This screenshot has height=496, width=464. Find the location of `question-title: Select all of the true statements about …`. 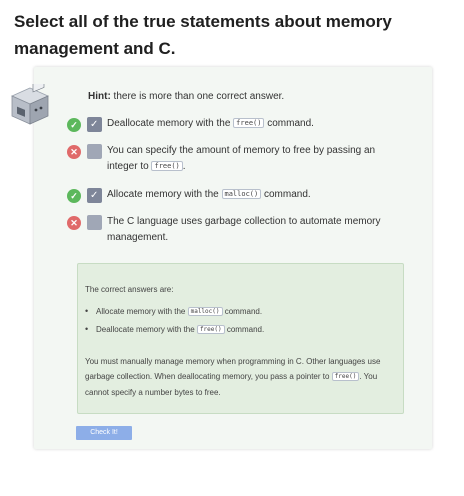

question-title: Select all of the true statements about … is located at coordinates (203, 35).